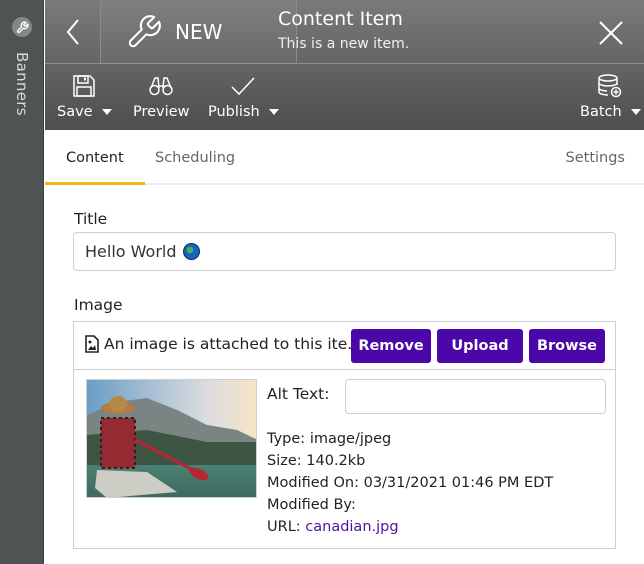 Image resolution: width=644 pixels, height=564 pixels. What do you see at coordinates (329, 439) in the screenshot?
I see `image-type: Type: image/jpeg` at bounding box center [329, 439].